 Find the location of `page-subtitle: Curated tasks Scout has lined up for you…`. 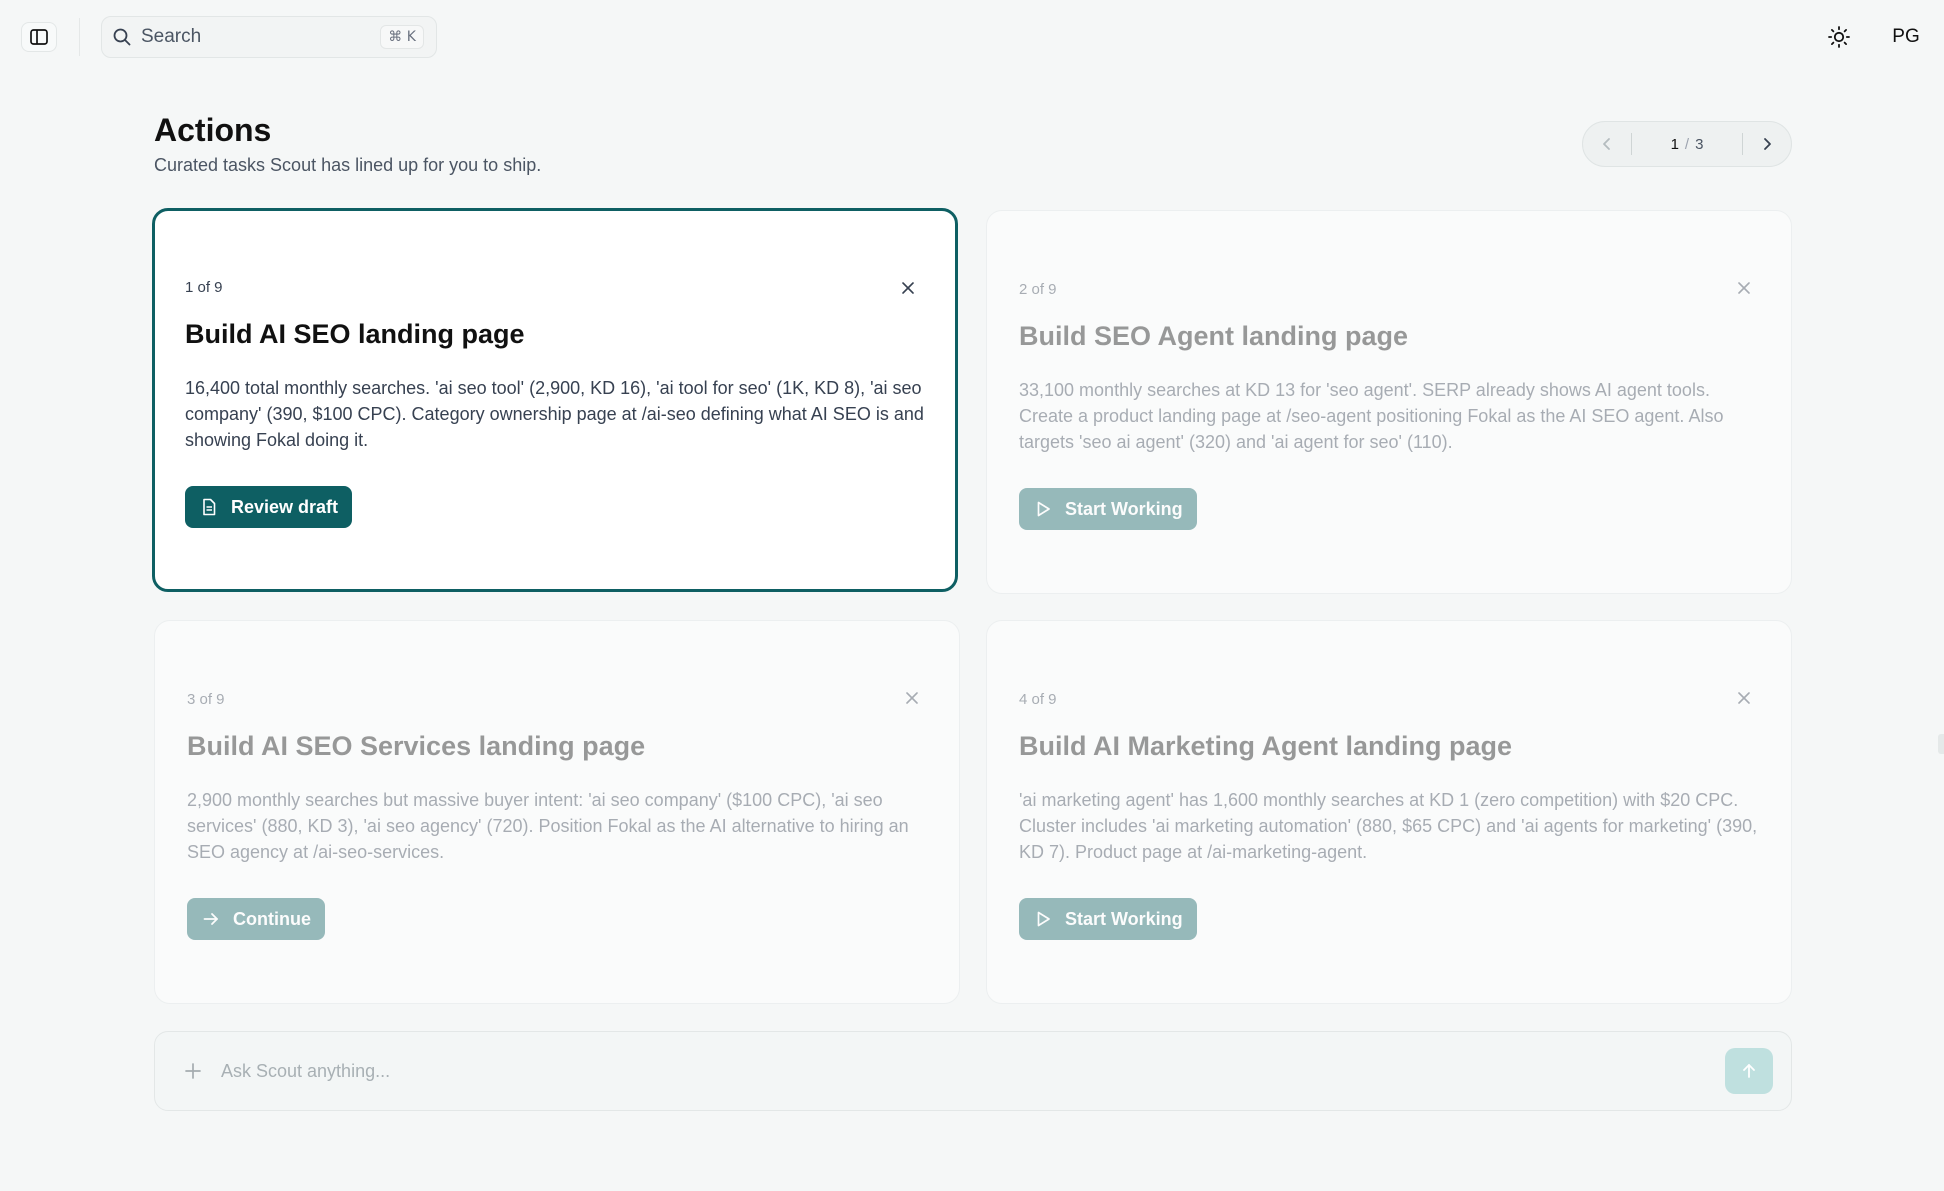

page-subtitle: Curated tasks Scout has lined up for you… is located at coordinates (348, 165).